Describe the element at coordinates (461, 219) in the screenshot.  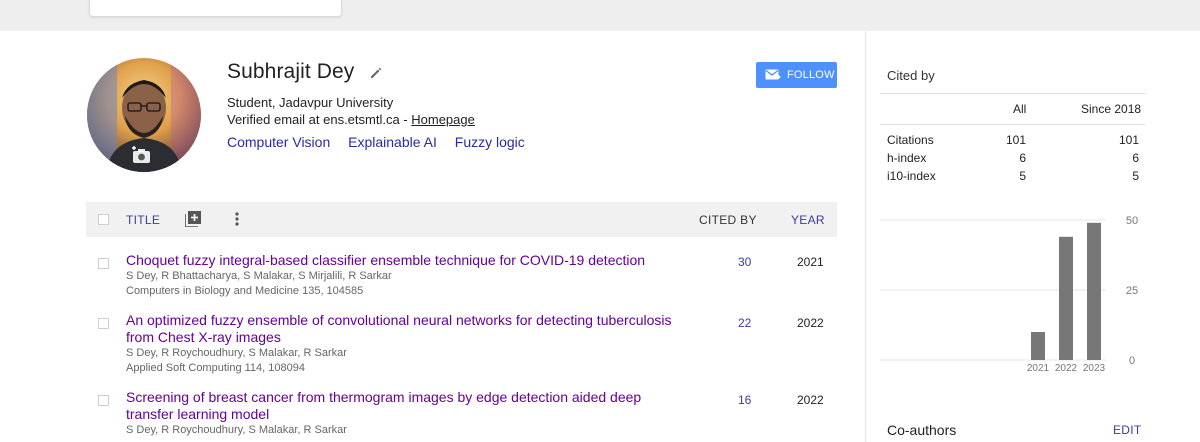
I see `articles-table-header: TITLE CITED BY YEAR` at that location.